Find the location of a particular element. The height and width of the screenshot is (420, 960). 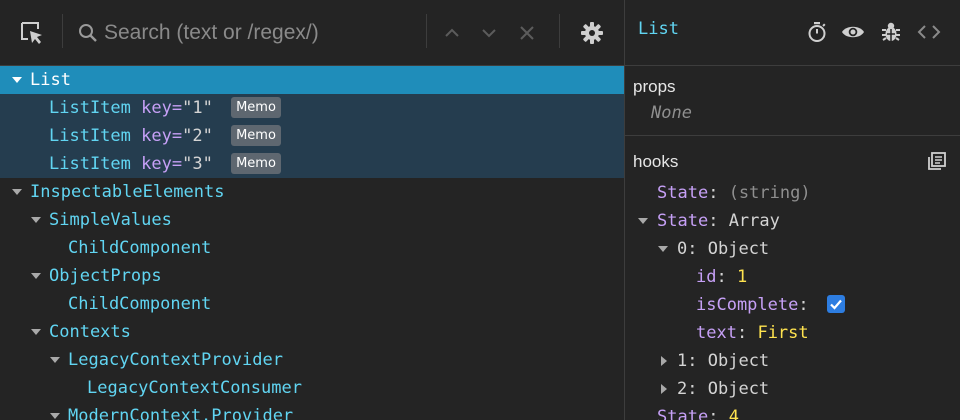

hook-entry: 0: Object is located at coordinates (723, 249).